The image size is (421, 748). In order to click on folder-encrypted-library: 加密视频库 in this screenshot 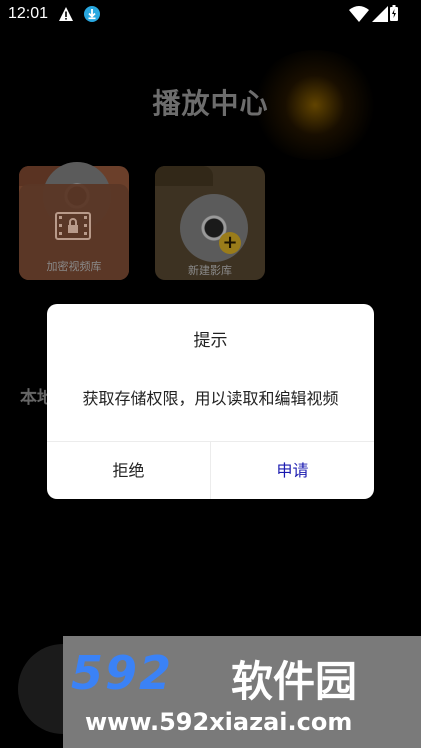, I will do `click(74, 221)`.